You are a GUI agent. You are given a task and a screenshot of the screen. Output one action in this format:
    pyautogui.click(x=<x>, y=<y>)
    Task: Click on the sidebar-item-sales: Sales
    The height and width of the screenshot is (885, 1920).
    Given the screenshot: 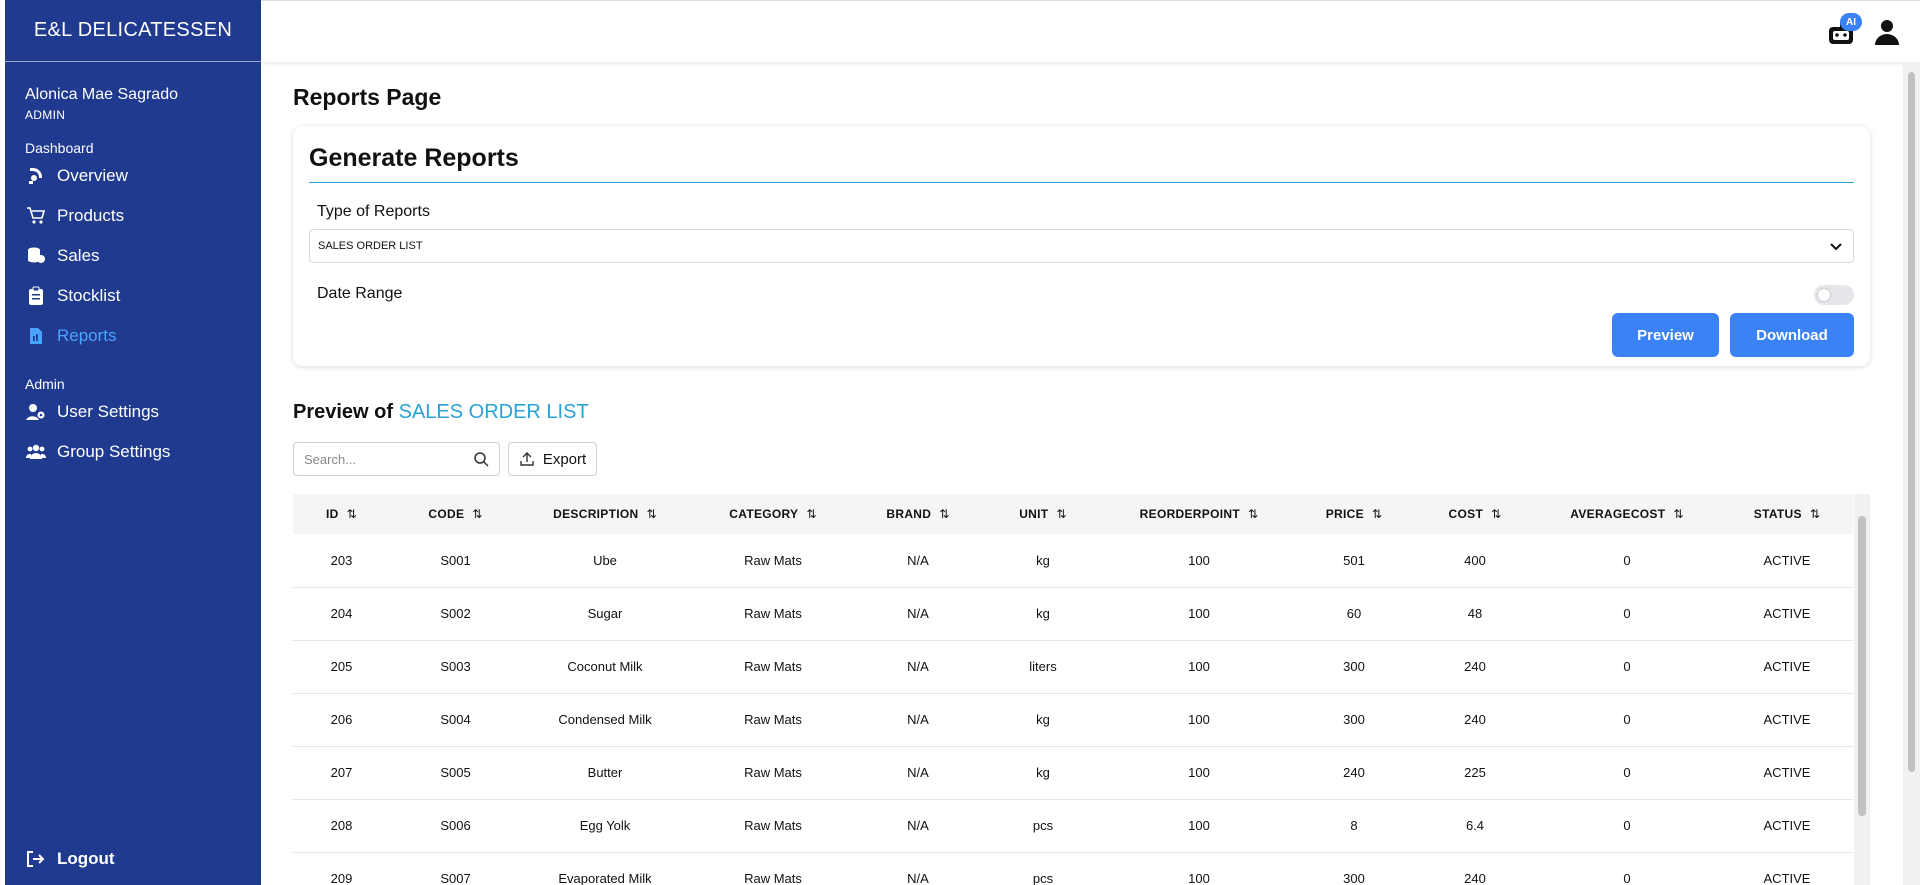 What is the action you would take?
    pyautogui.click(x=133, y=256)
    